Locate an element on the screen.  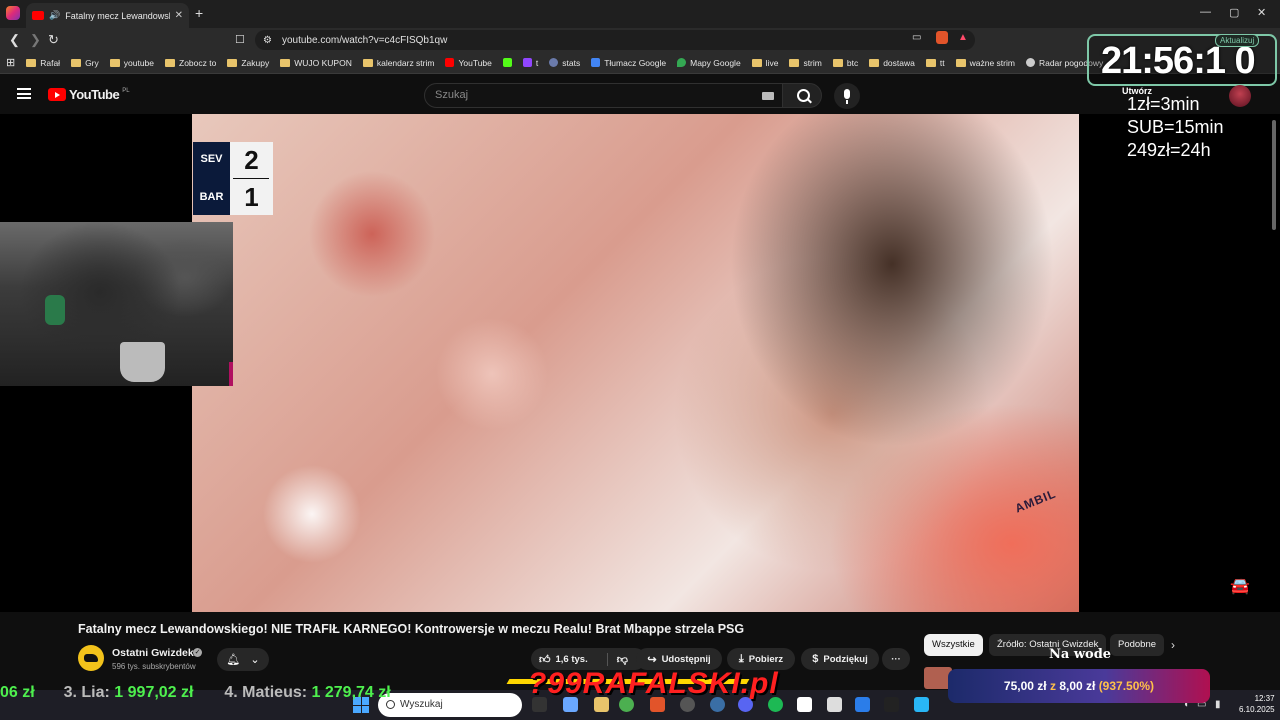
channel-name: Ostatni Gwizdek is located at coordinates (153, 653).